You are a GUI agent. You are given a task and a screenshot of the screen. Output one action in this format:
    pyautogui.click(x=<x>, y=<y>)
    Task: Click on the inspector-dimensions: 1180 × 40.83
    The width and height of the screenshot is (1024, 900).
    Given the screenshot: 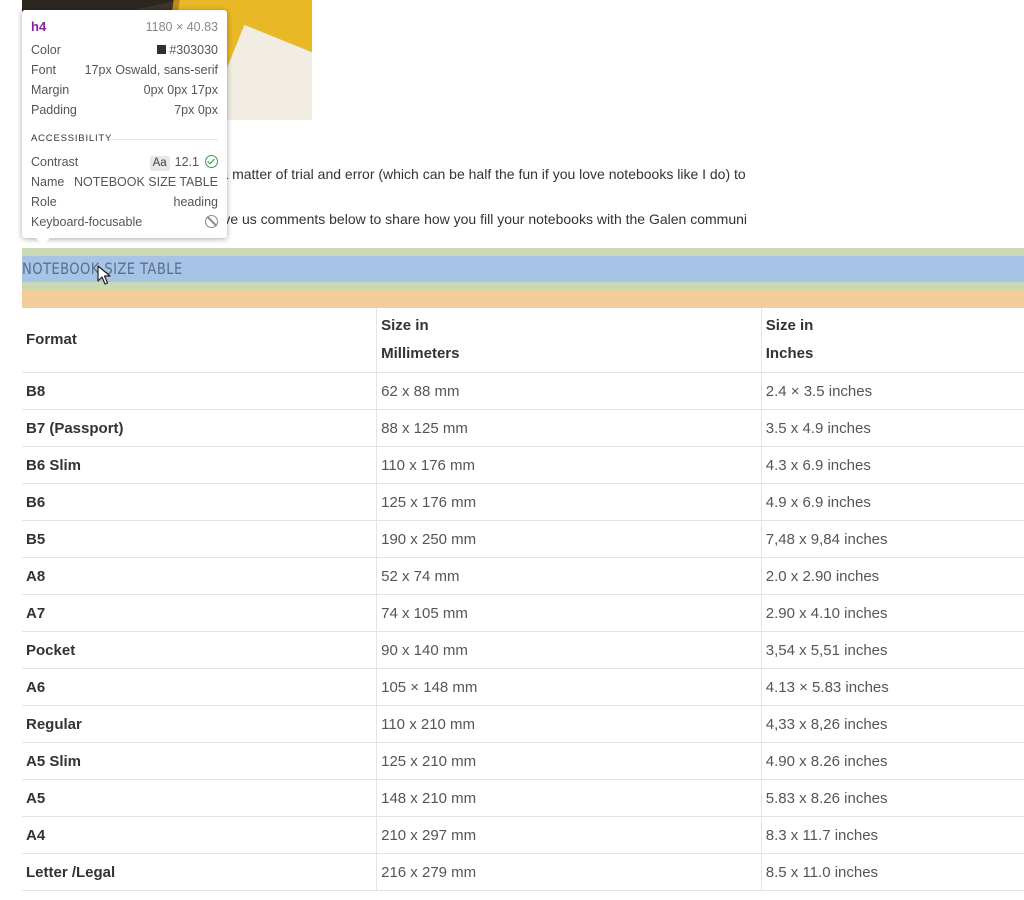 What is the action you would take?
    pyautogui.click(x=181, y=27)
    